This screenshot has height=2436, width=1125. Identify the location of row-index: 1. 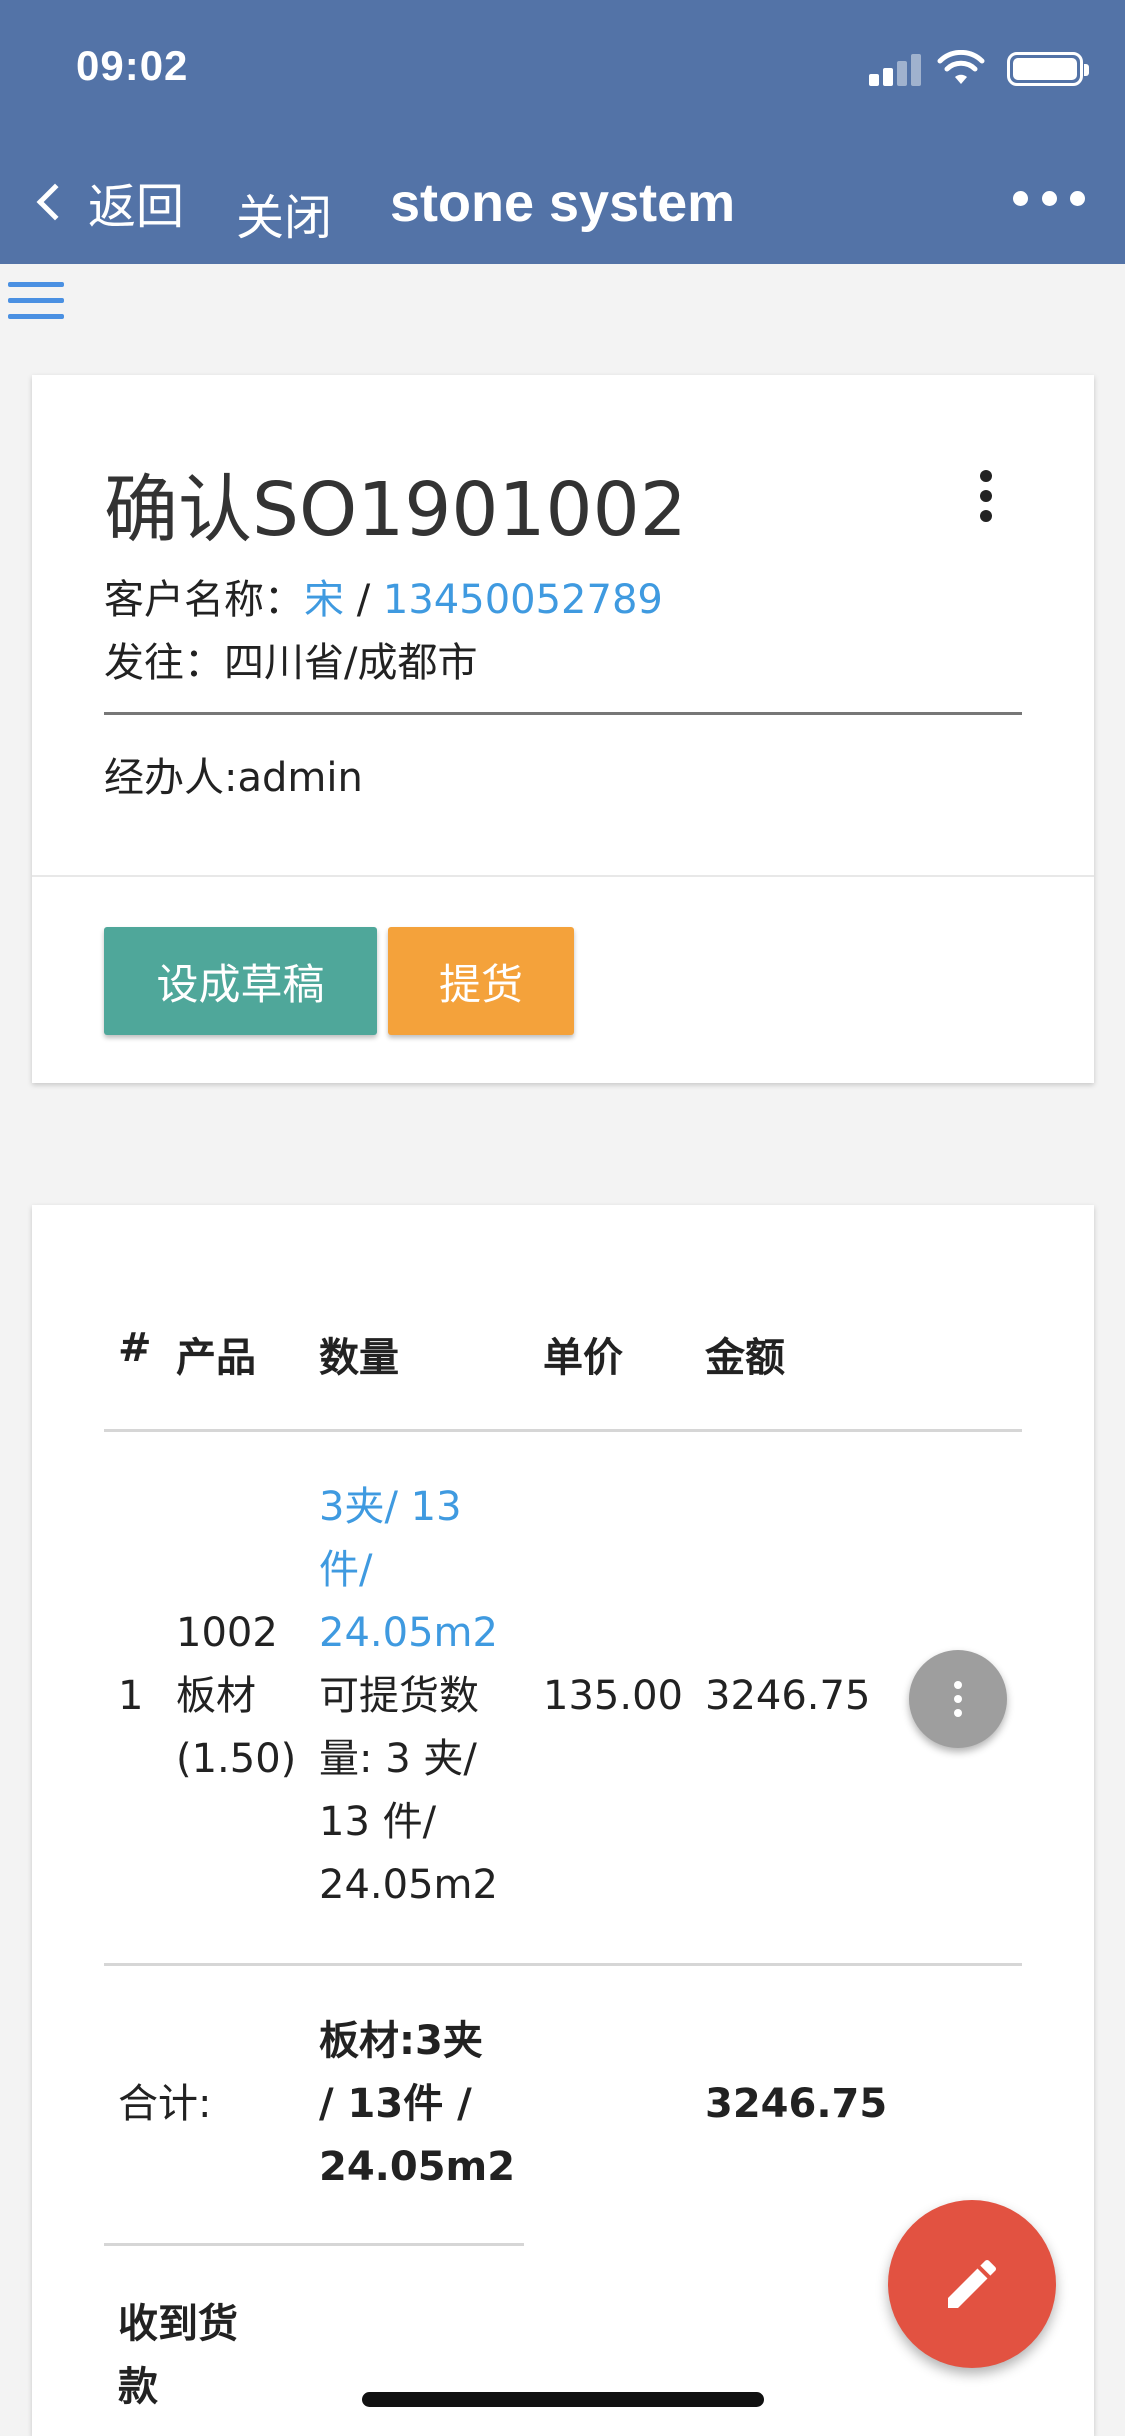
(131, 1696).